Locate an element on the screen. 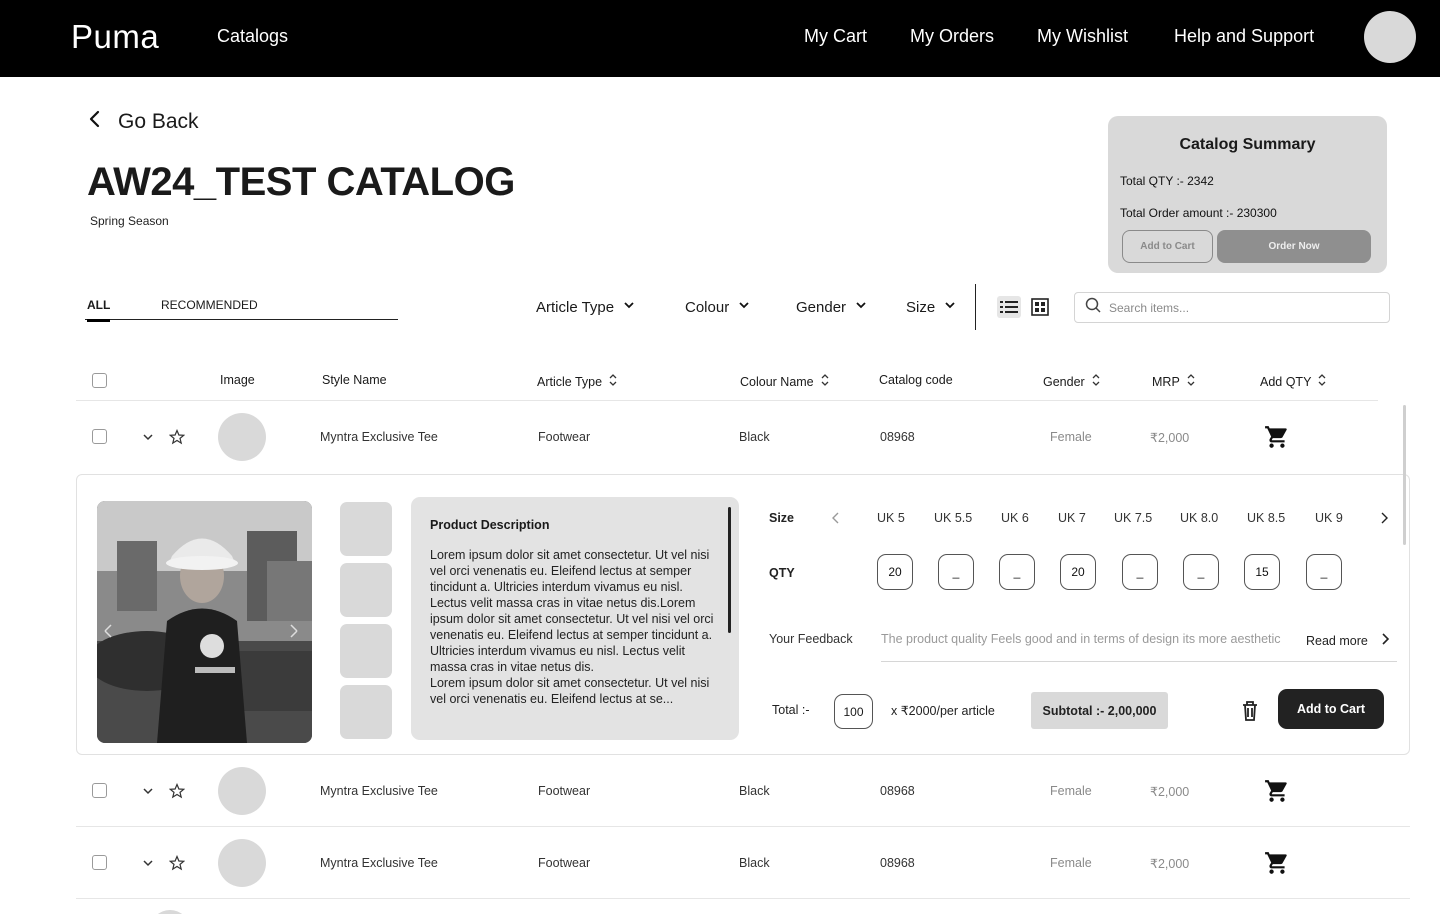 The width and height of the screenshot is (1440, 914). tab-all: ALL is located at coordinates (99, 310).